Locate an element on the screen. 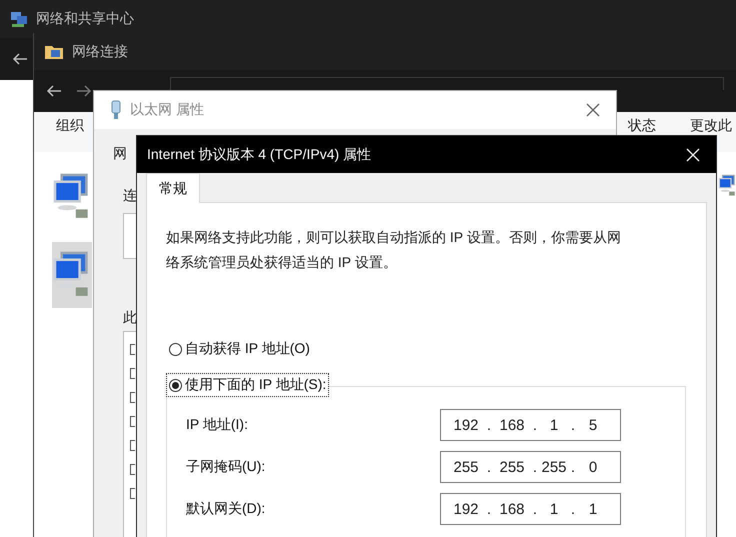 The width and height of the screenshot is (736, 537). window-title: 网络连接 is located at coordinates (100, 51).